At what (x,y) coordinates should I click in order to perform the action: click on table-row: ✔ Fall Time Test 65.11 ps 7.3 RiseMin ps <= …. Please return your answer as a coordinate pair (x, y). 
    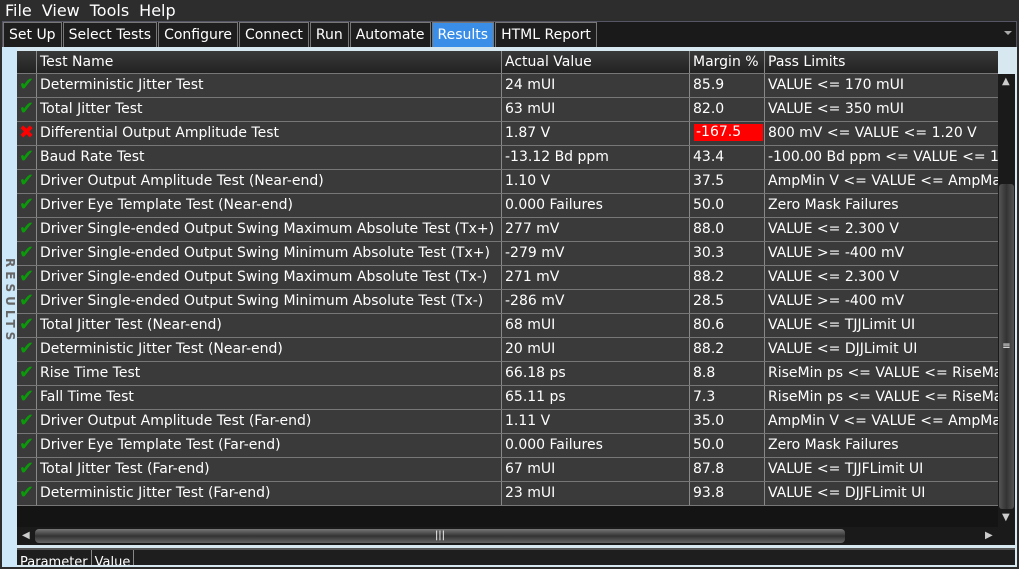
    Looking at the image, I should click on (507, 398).